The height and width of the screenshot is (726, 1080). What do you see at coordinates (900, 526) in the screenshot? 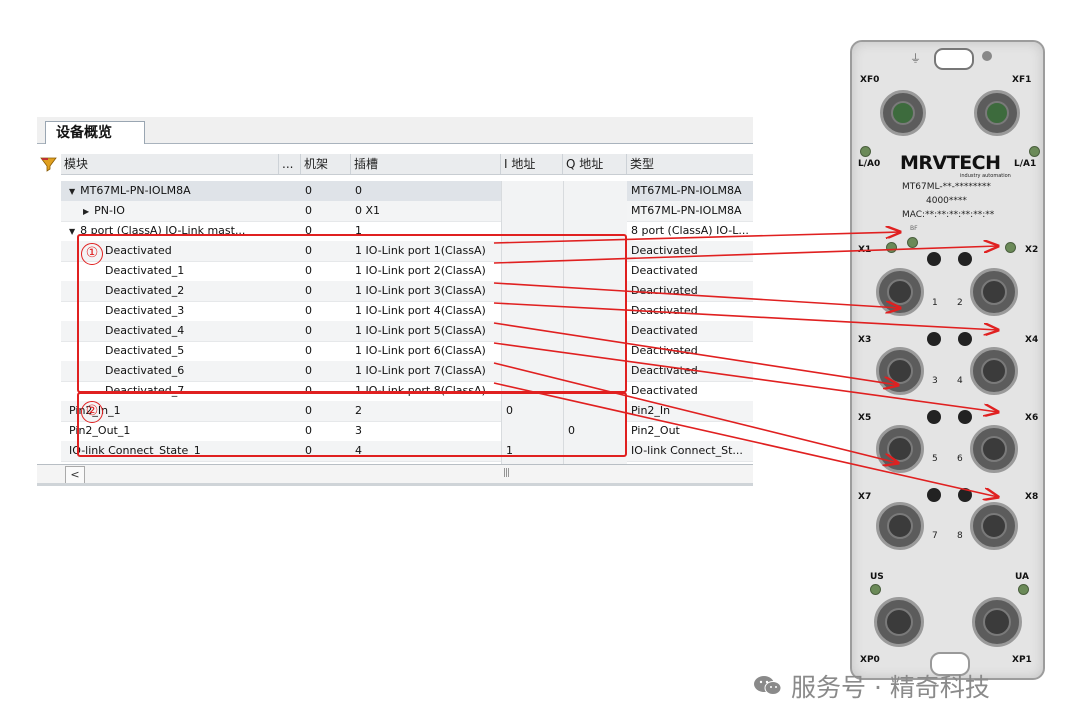
I see `connector-x7` at bounding box center [900, 526].